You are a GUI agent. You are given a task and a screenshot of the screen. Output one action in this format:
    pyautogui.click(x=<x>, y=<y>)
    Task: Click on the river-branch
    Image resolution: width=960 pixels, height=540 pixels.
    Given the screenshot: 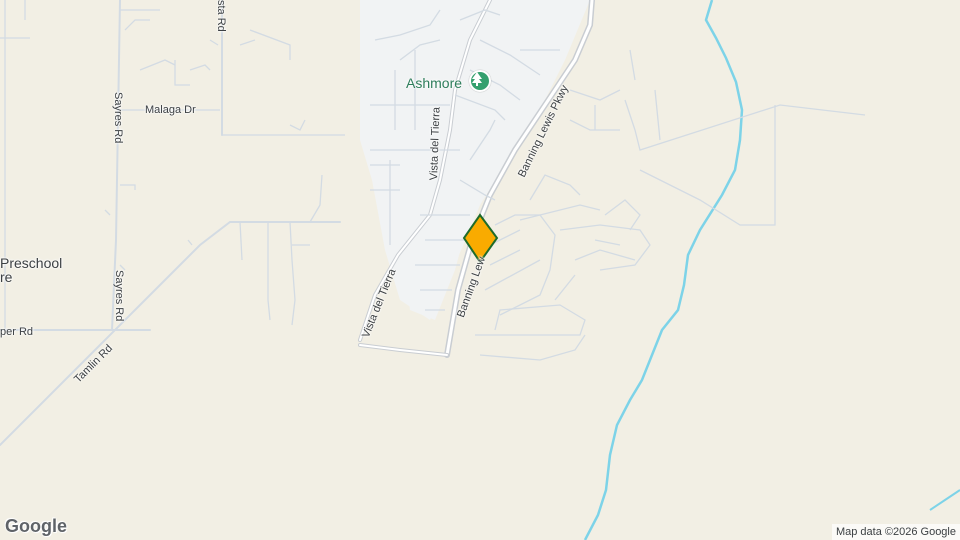 What is the action you would take?
    pyautogui.click(x=944, y=500)
    